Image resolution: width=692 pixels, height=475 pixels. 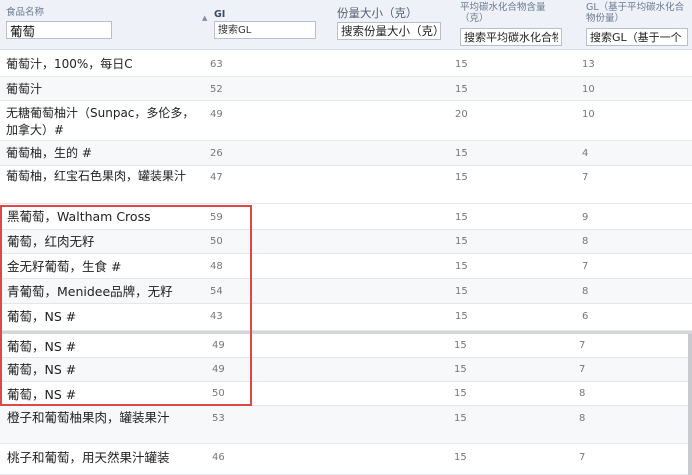 What do you see at coordinates (216, 217) in the screenshot?
I see `gi-value: 59` at bounding box center [216, 217].